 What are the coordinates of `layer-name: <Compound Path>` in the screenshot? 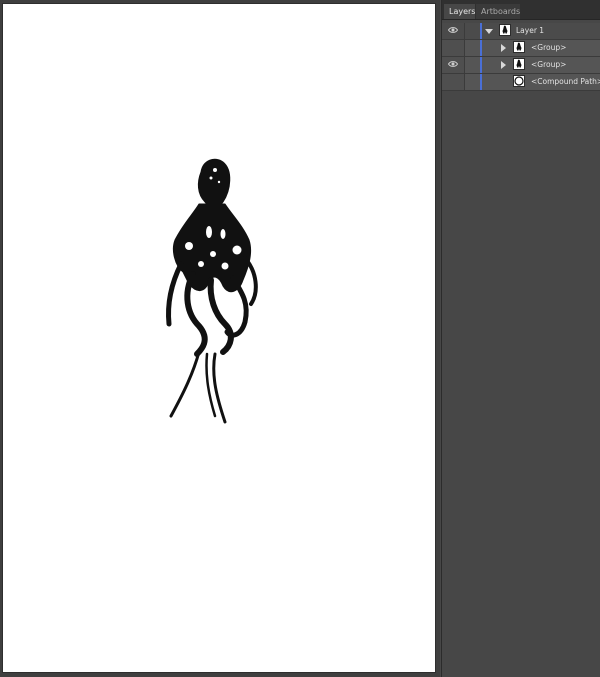 It's located at (565, 82).